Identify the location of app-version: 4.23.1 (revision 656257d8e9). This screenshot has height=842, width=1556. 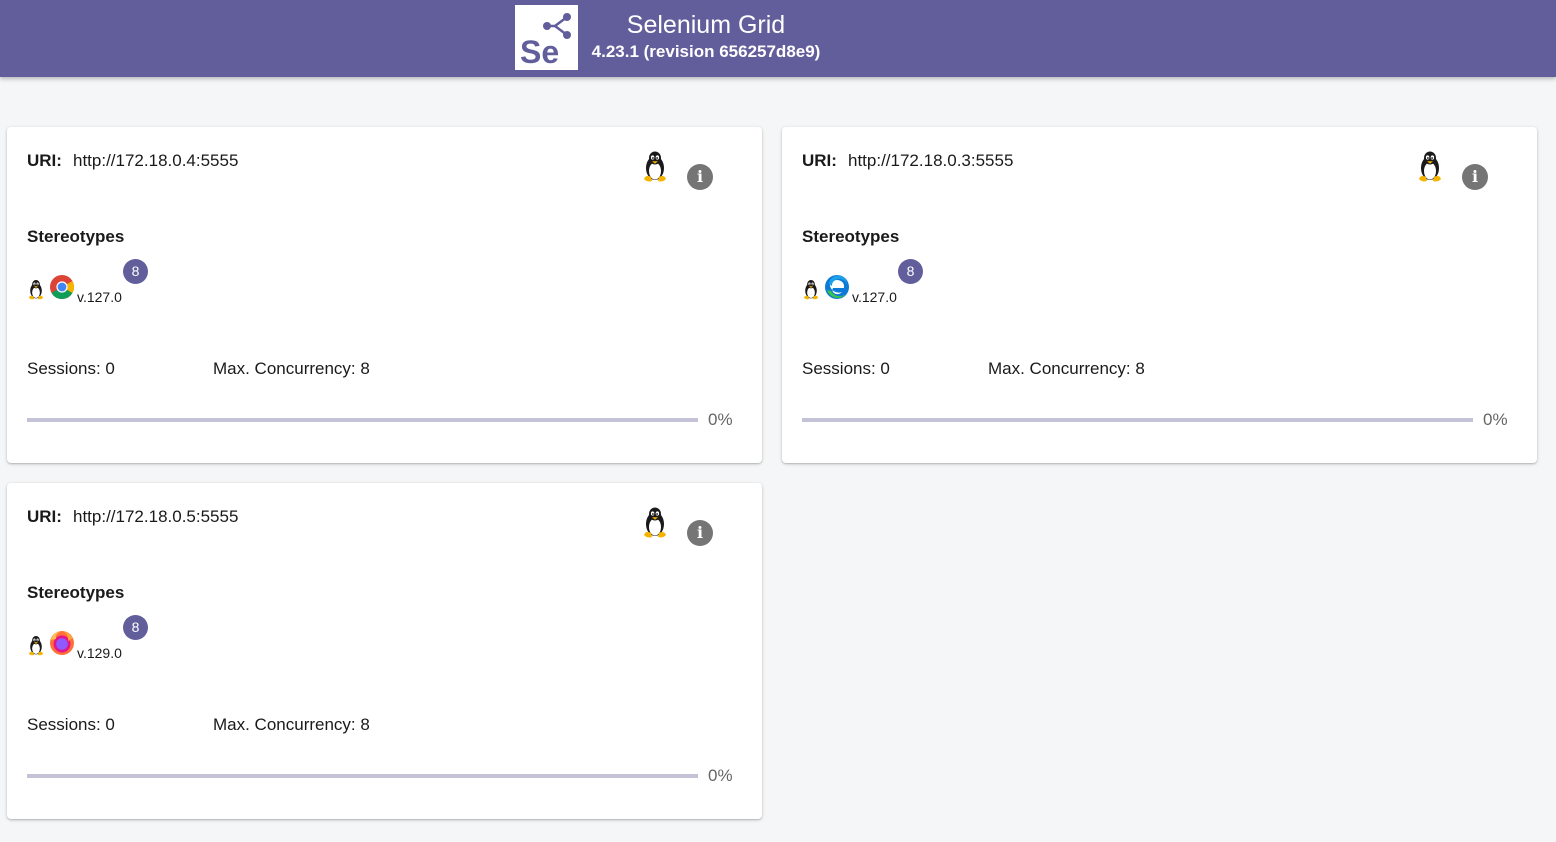
(706, 51).